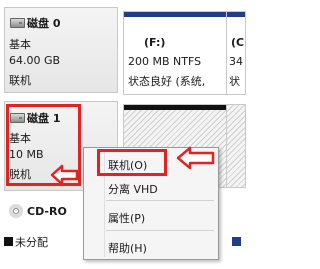 Image resolution: width=320 pixels, height=269 pixels. Describe the element at coordinates (165, 61) in the screenshot. I see `partition-f-size: 200 MB NTFS` at that location.